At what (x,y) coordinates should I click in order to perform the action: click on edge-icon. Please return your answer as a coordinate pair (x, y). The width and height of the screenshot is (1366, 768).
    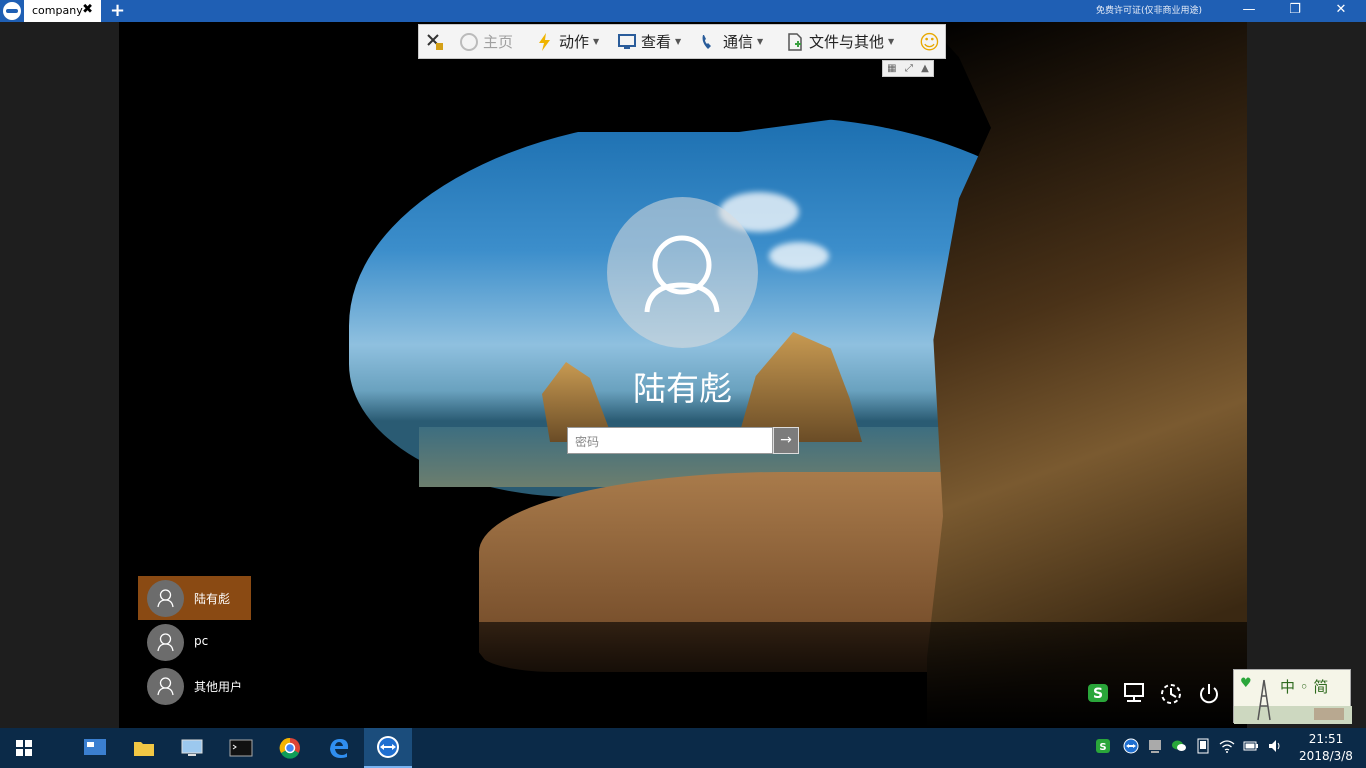
    Looking at the image, I should click on (339, 748).